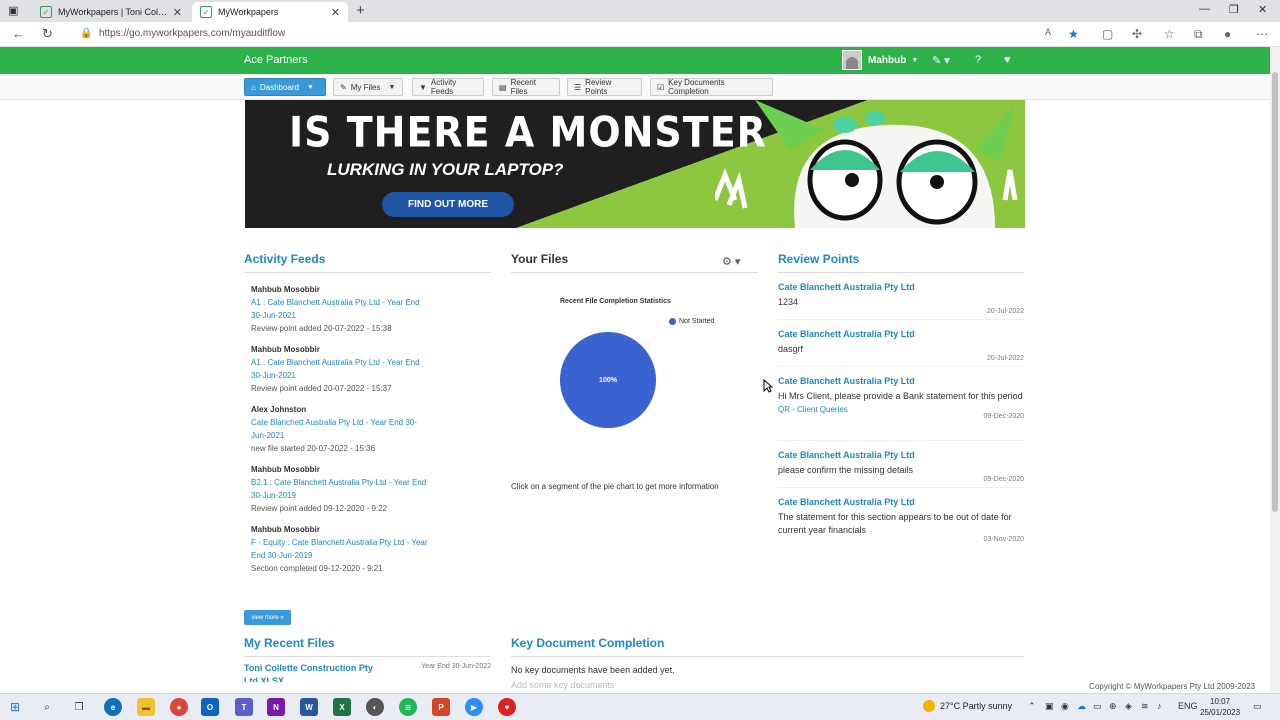 The width and height of the screenshot is (1280, 720). I want to click on chart-legend: Not Started, so click(691, 321).